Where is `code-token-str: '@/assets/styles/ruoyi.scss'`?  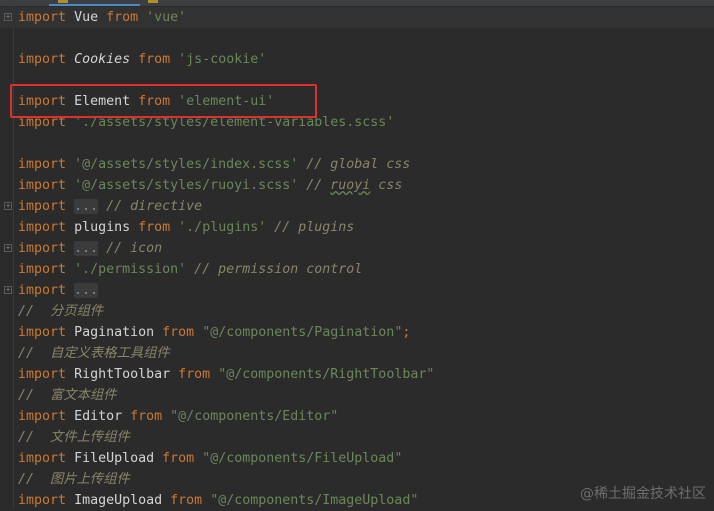
code-token-str: '@/assets/styles/ruoyi.scss' is located at coordinates (186, 185).